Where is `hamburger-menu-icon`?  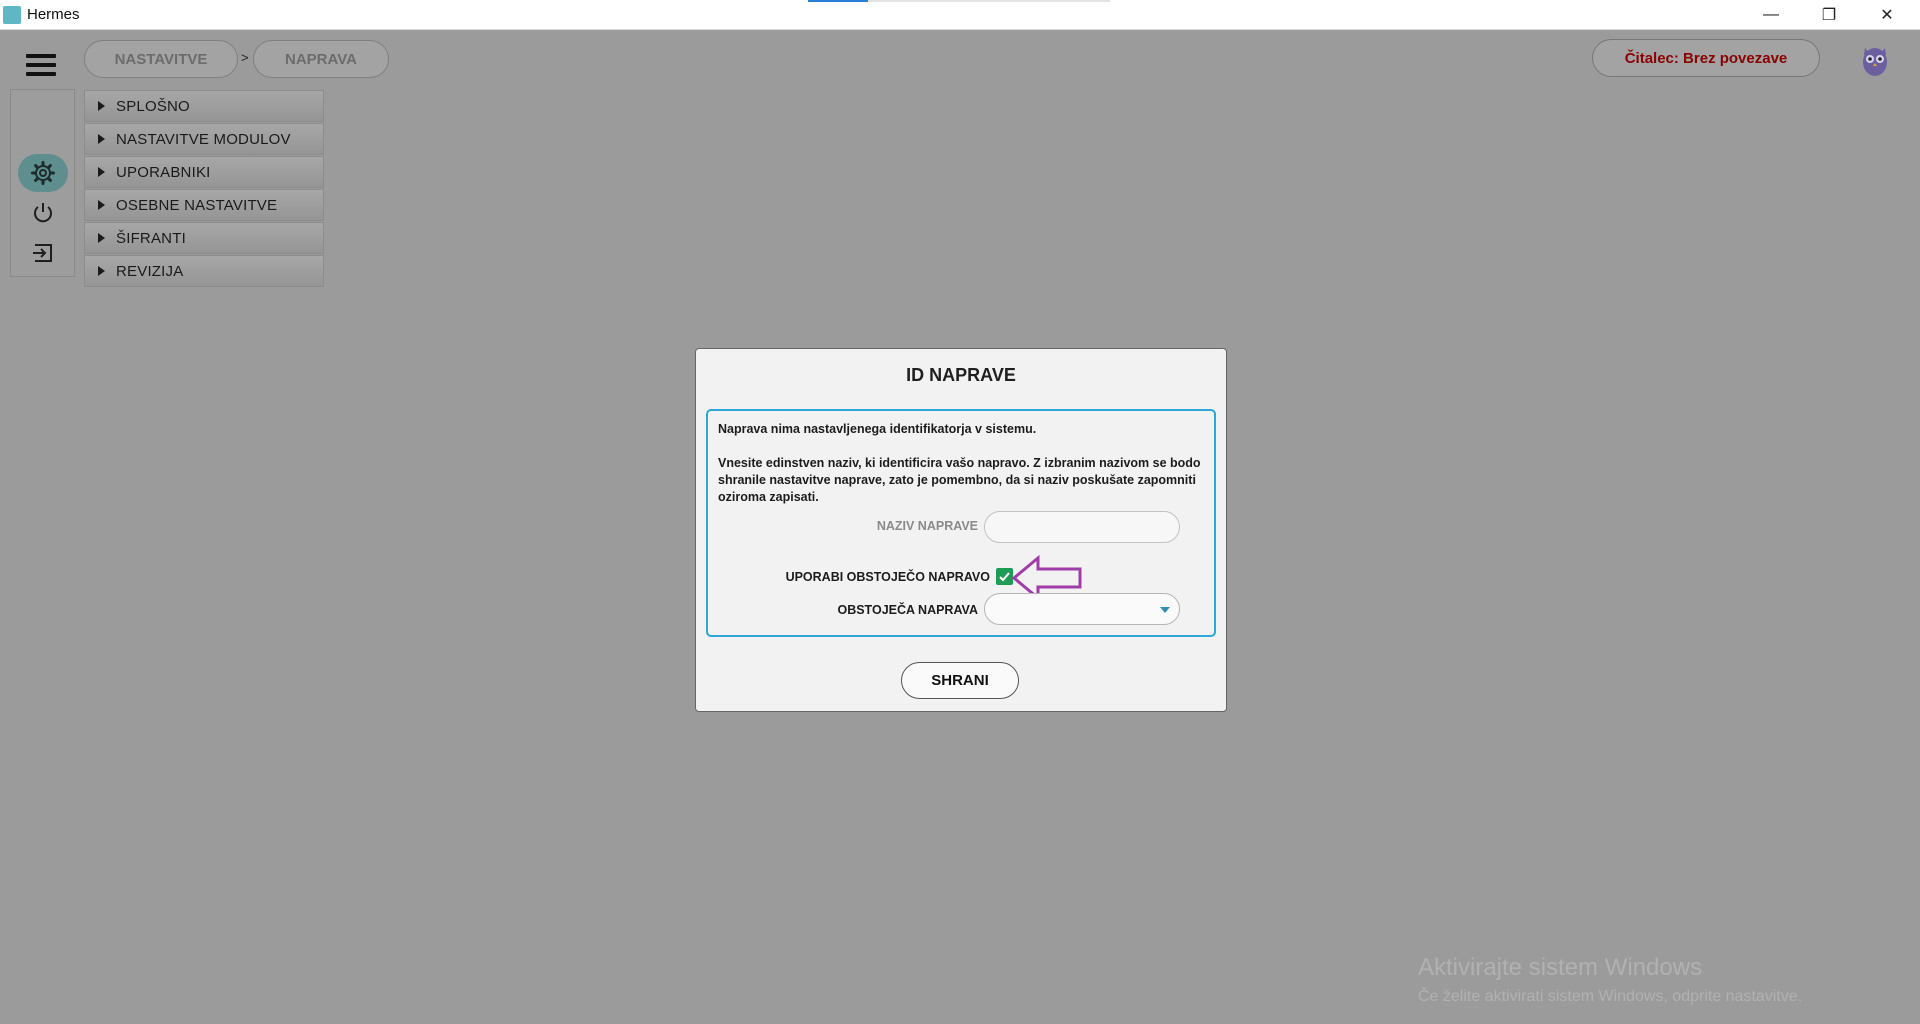
hamburger-menu-icon is located at coordinates (41, 65).